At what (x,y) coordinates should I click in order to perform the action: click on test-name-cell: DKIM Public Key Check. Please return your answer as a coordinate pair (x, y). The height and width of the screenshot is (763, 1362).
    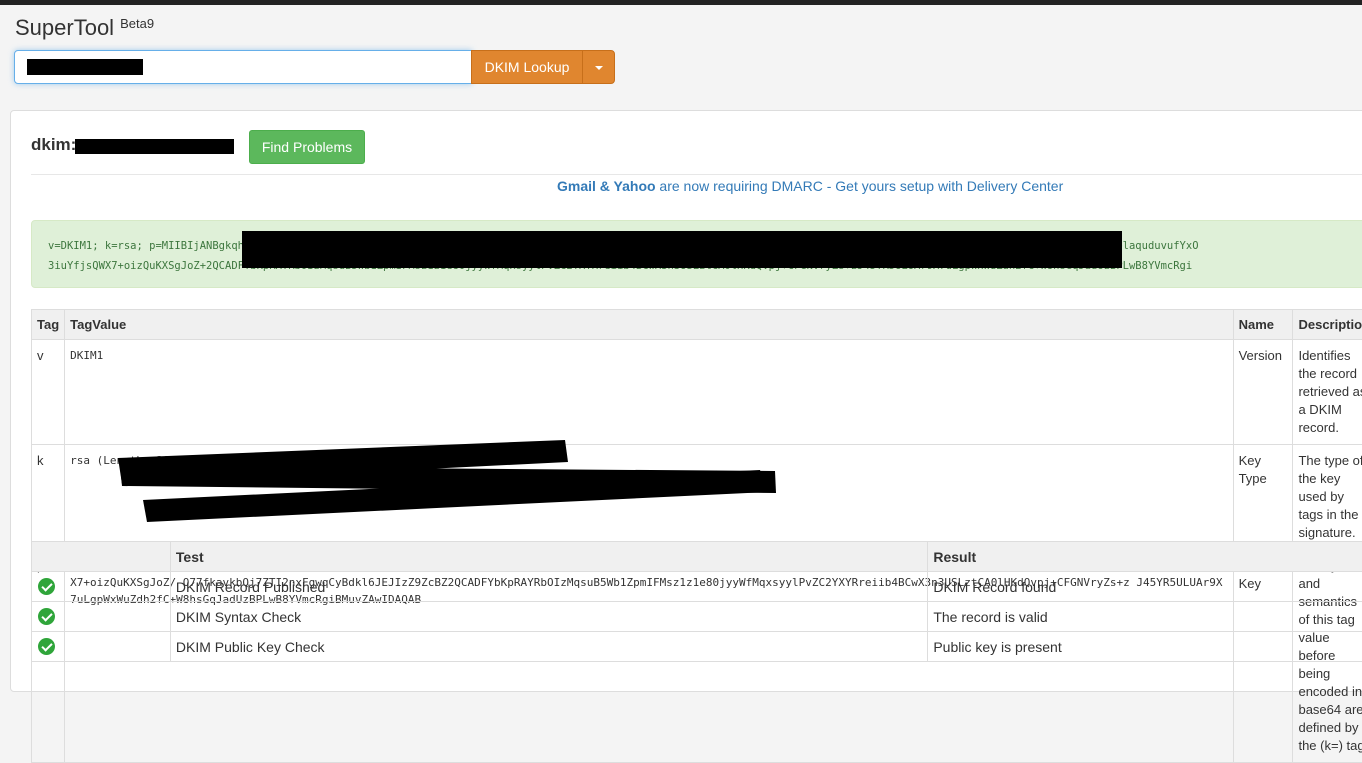
    Looking at the image, I should click on (548, 647).